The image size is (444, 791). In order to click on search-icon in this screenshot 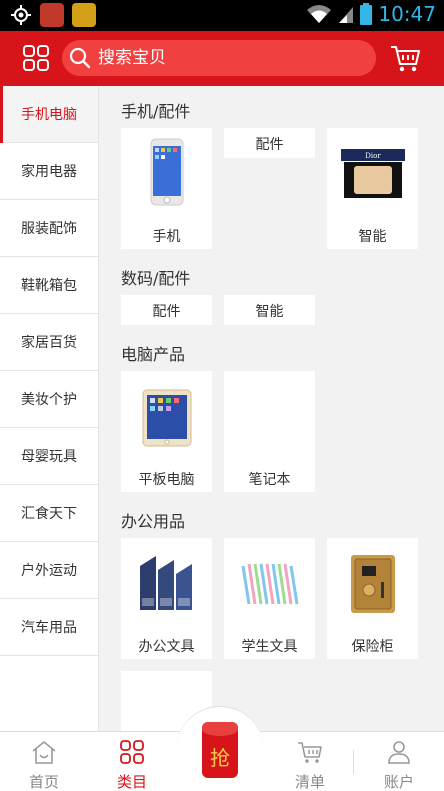, I will do `click(80, 58)`.